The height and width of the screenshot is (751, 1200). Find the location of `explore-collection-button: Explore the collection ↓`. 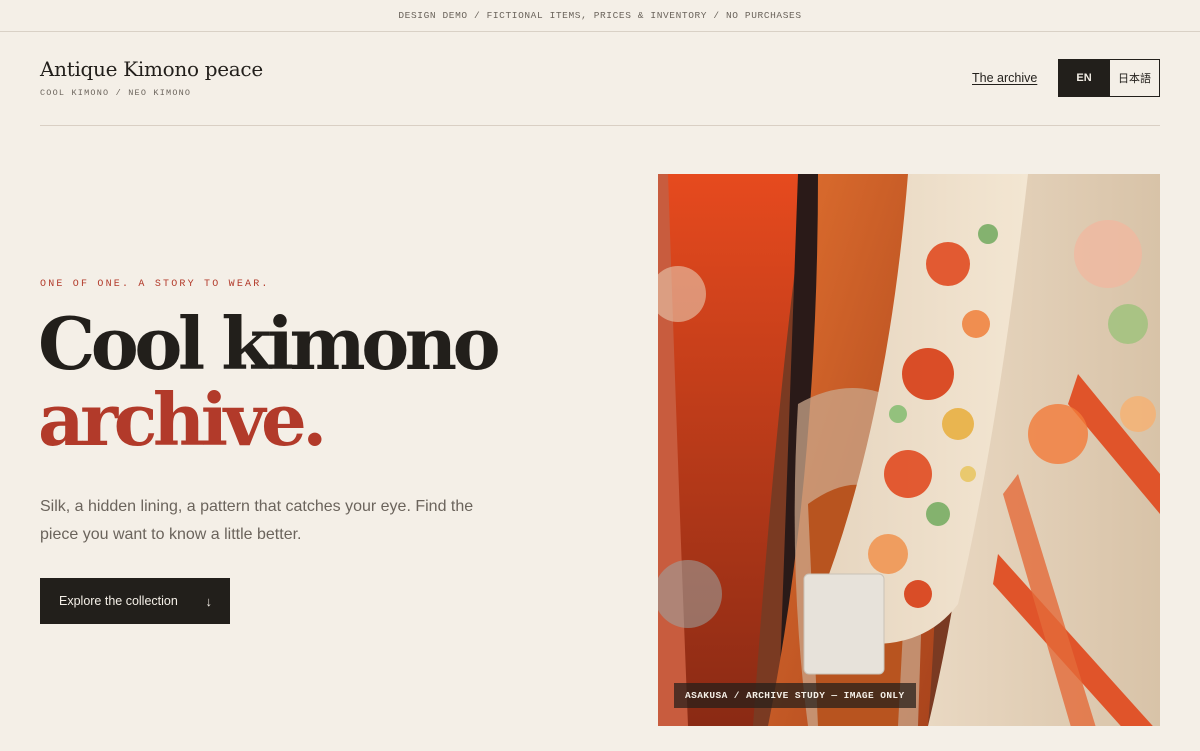

explore-collection-button: Explore the collection ↓ is located at coordinates (135, 601).